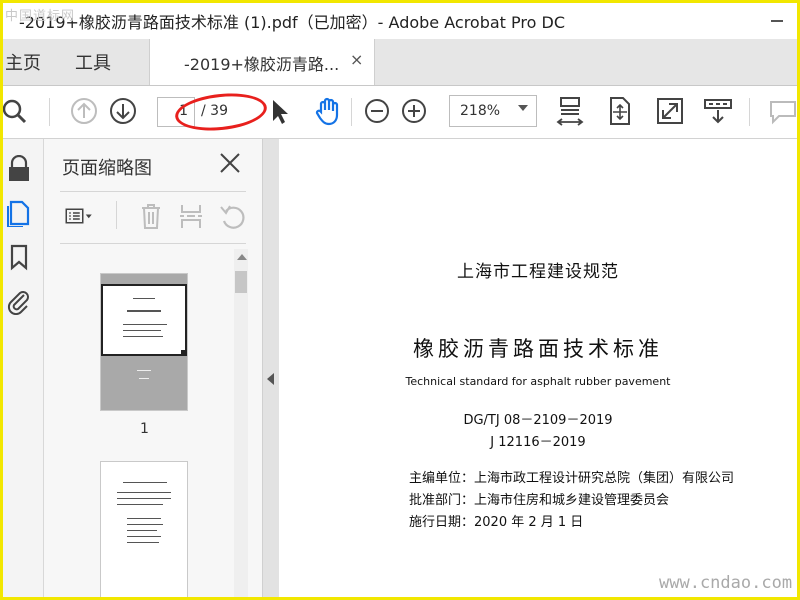  Describe the element at coordinates (242, 257) in the screenshot. I see `scroll-up-arrow` at that location.